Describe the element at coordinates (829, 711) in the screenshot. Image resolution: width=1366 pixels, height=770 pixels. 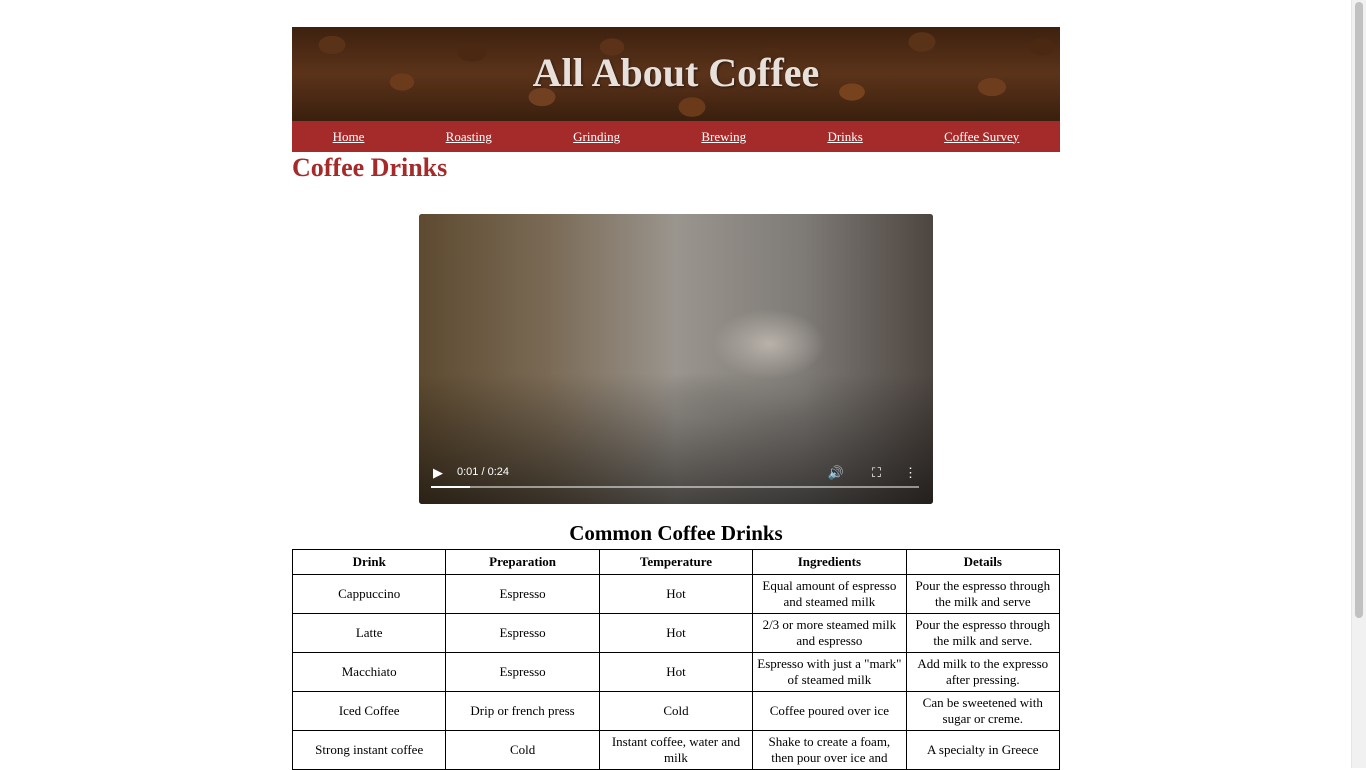
I see `table-cell: Coffee poured over ice` at that location.